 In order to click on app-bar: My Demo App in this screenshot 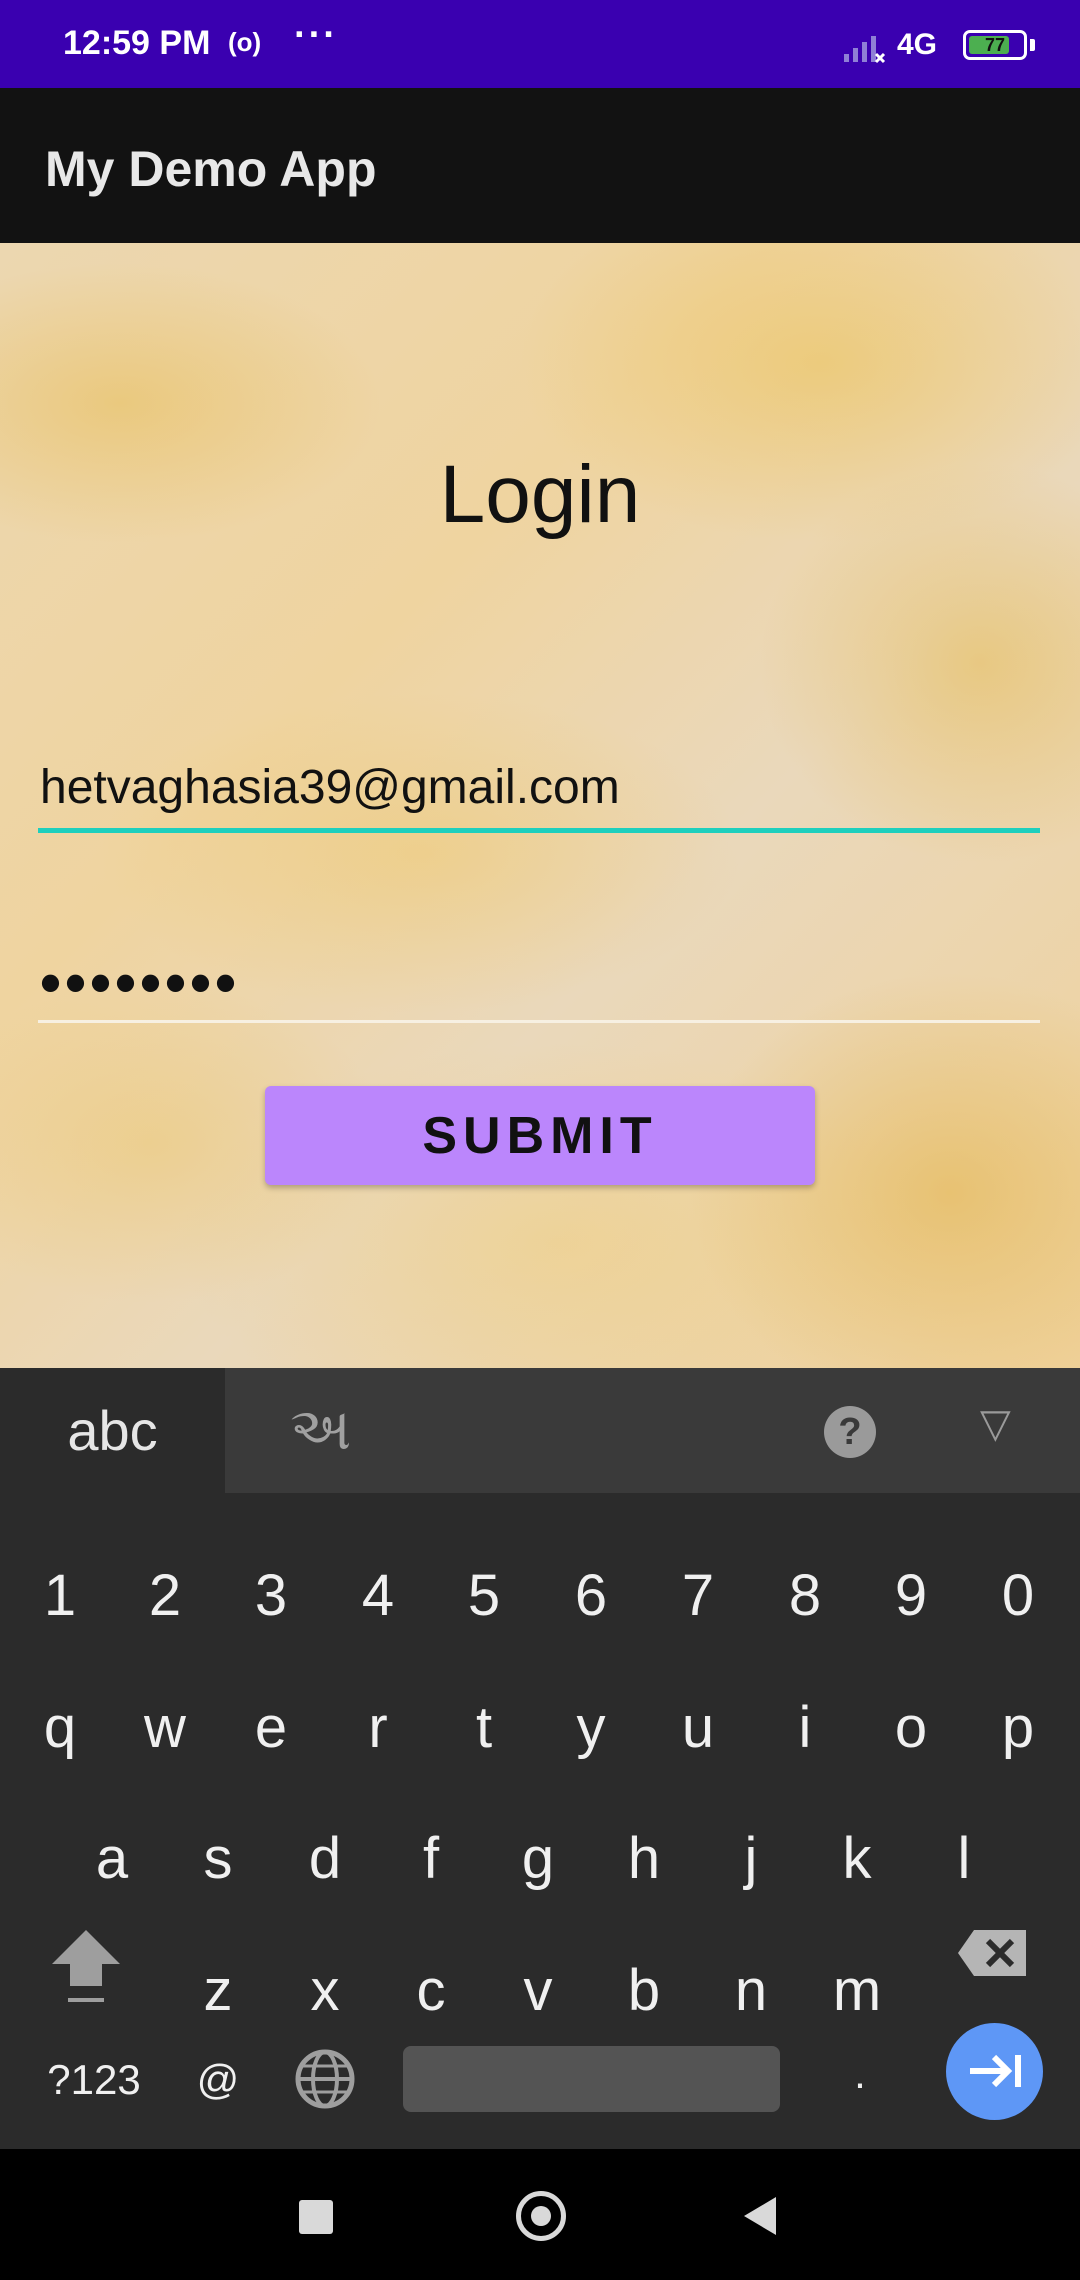, I will do `click(540, 165)`.